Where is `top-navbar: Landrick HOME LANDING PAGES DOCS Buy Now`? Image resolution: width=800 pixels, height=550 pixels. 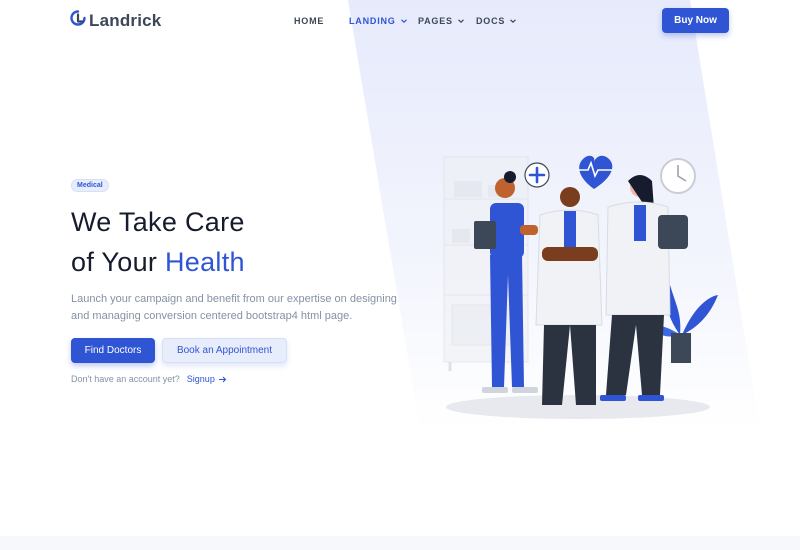
top-navbar: Landrick HOME LANDING PAGES DOCS Buy Now is located at coordinates (400, 21).